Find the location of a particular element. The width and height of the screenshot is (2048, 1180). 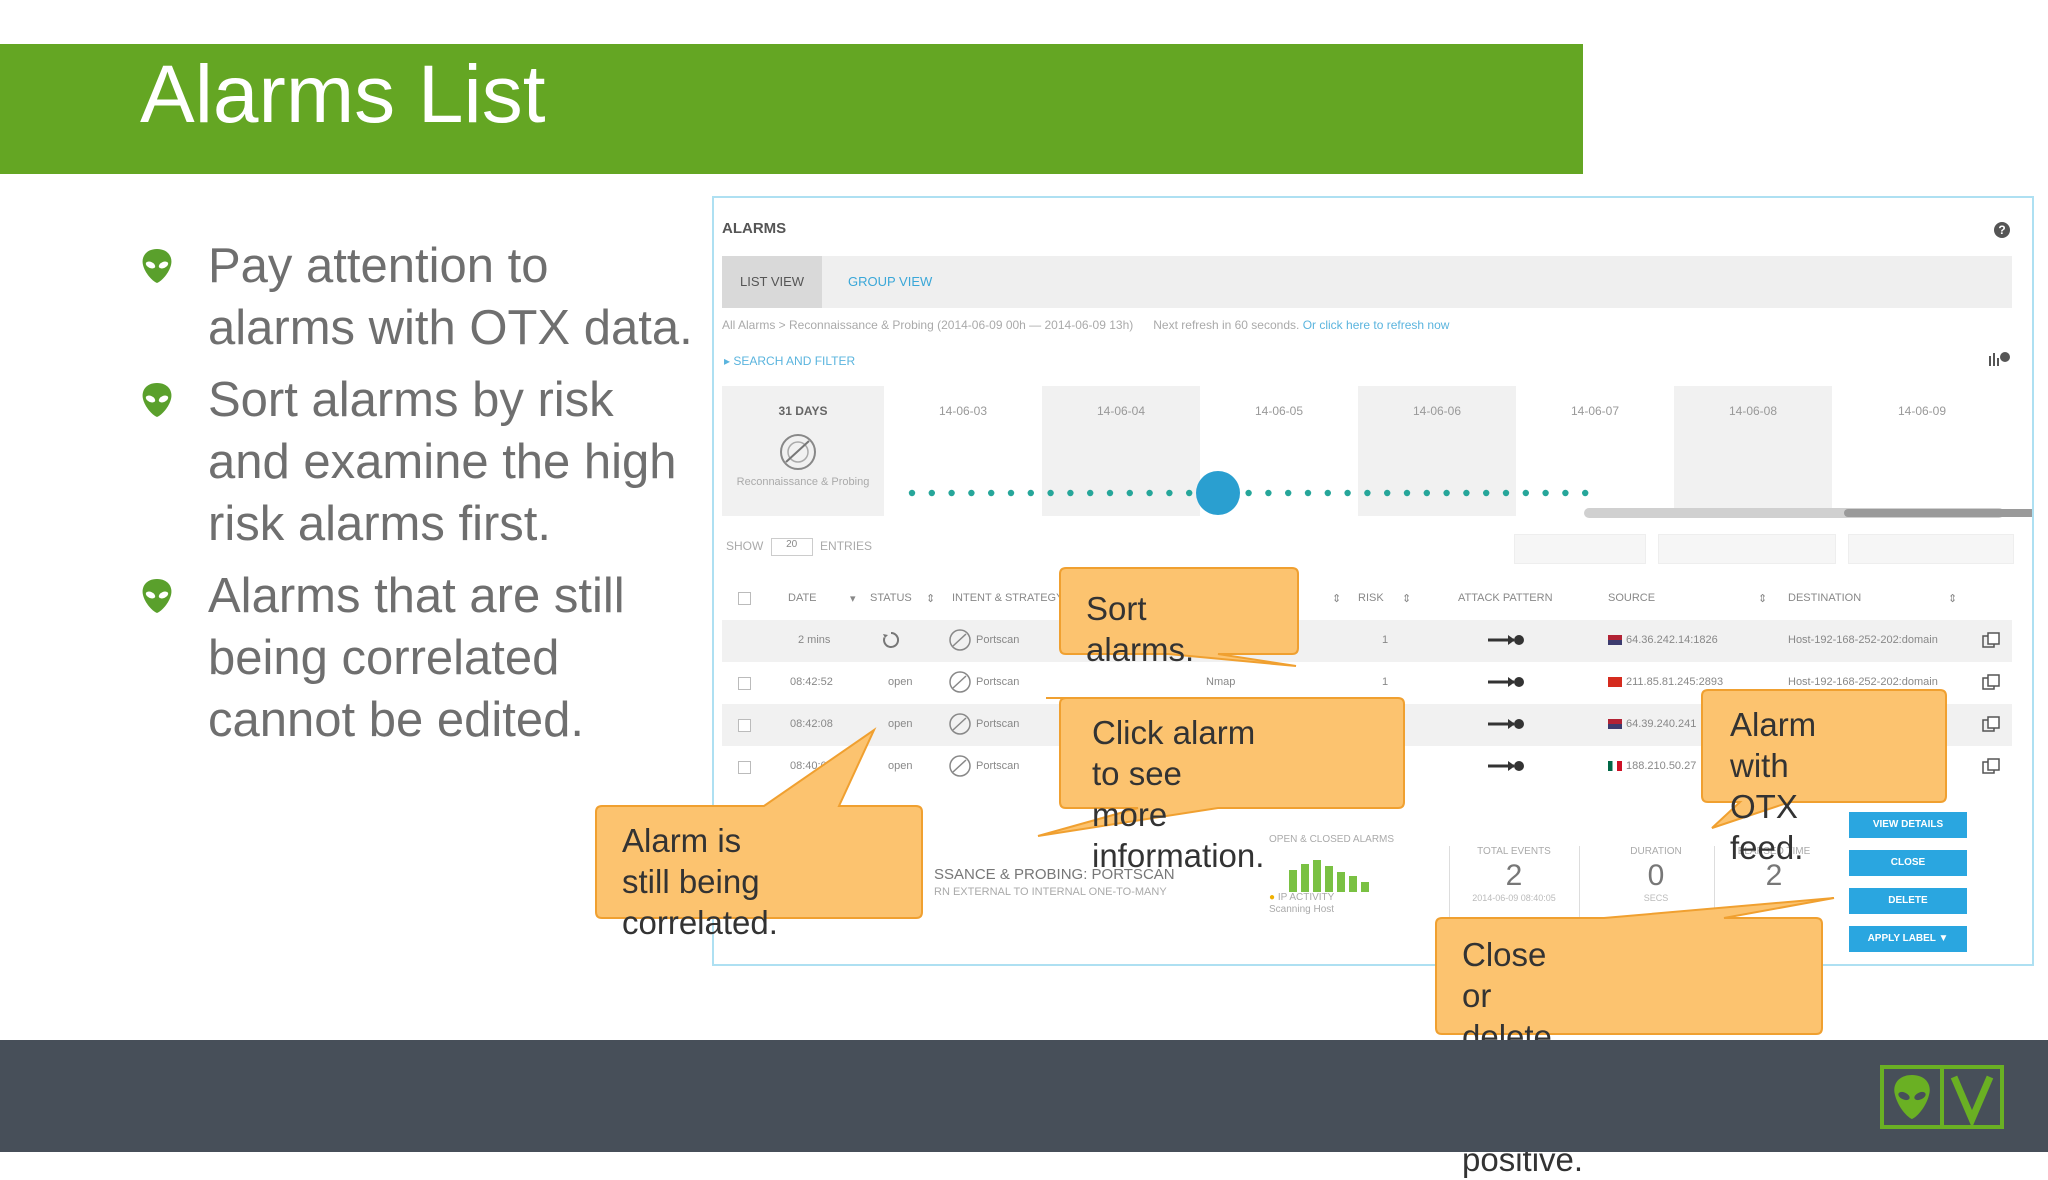

slide-title: Alarms List is located at coordinates (343, 94).